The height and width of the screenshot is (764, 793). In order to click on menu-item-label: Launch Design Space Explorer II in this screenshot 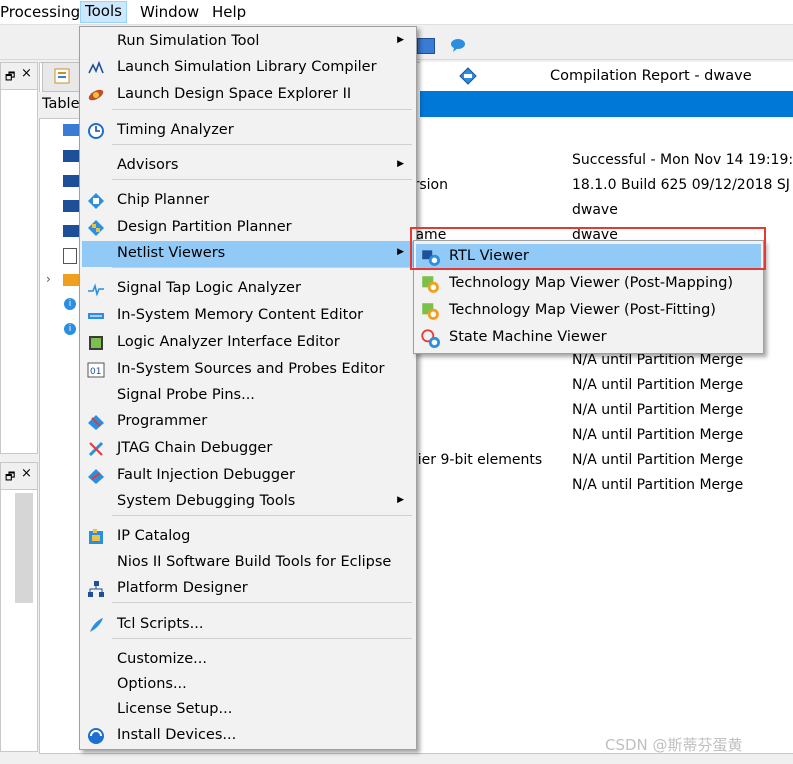, I will do `click(234, 94)`.